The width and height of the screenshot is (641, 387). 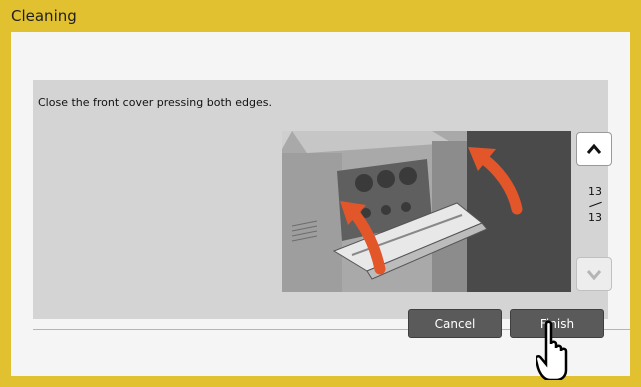 I want to click on chevron-up-icon, so click(x=594, y=148).